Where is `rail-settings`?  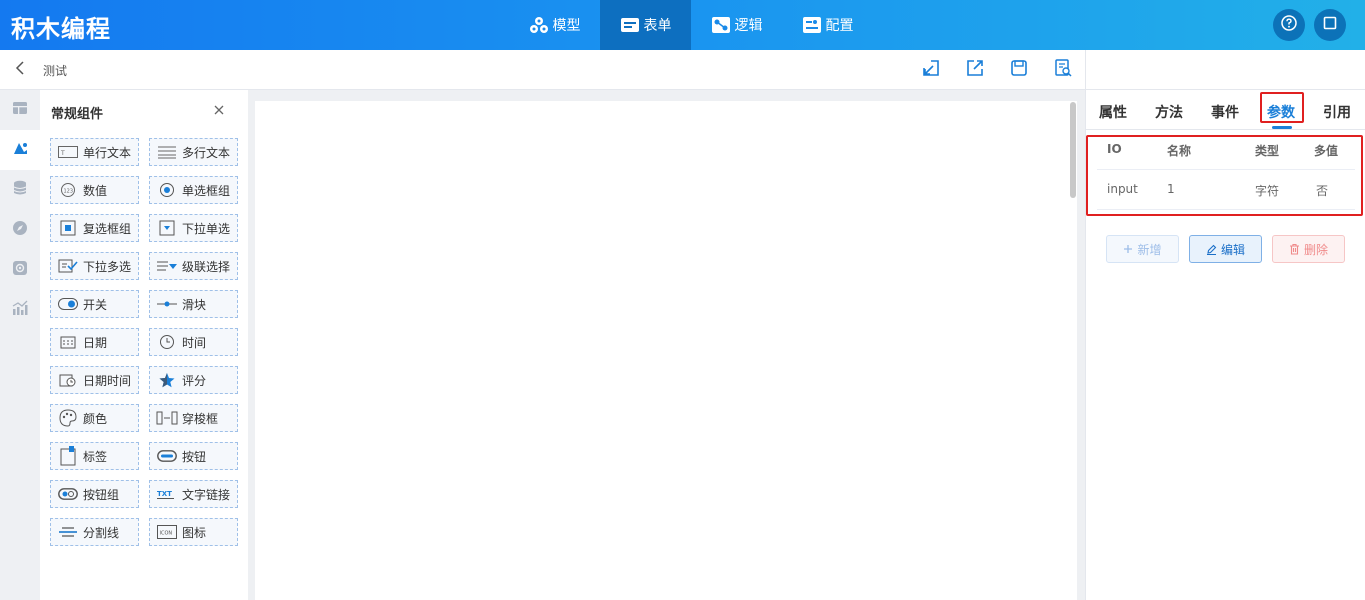 rail-settings is located at coordinates (20, 270).